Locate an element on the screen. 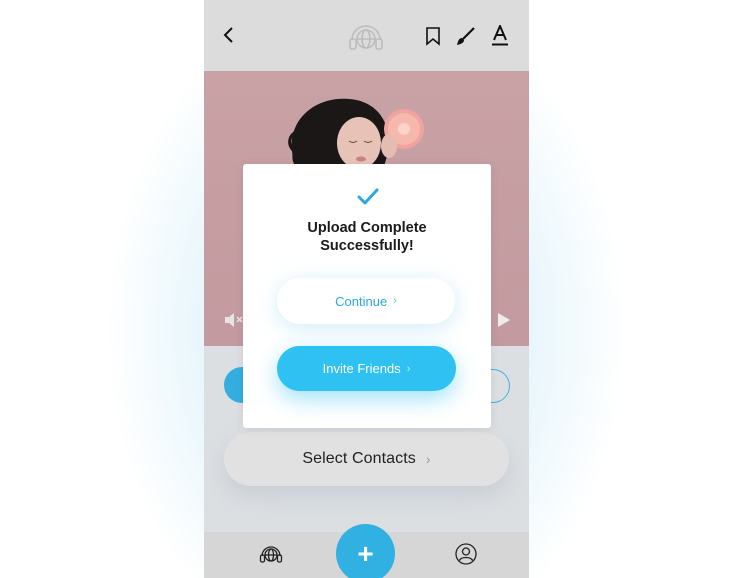 The height and width of the screenshot is (578, 732). select-contacts-button: Select Contacts › is located at coordinates (366, 459).